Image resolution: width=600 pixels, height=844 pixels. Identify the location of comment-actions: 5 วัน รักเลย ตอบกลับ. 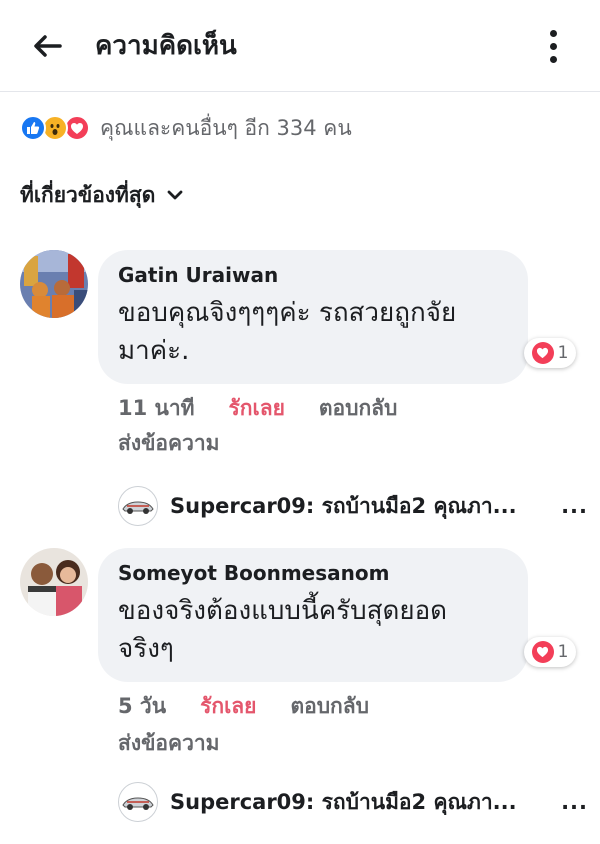
(243, 706).